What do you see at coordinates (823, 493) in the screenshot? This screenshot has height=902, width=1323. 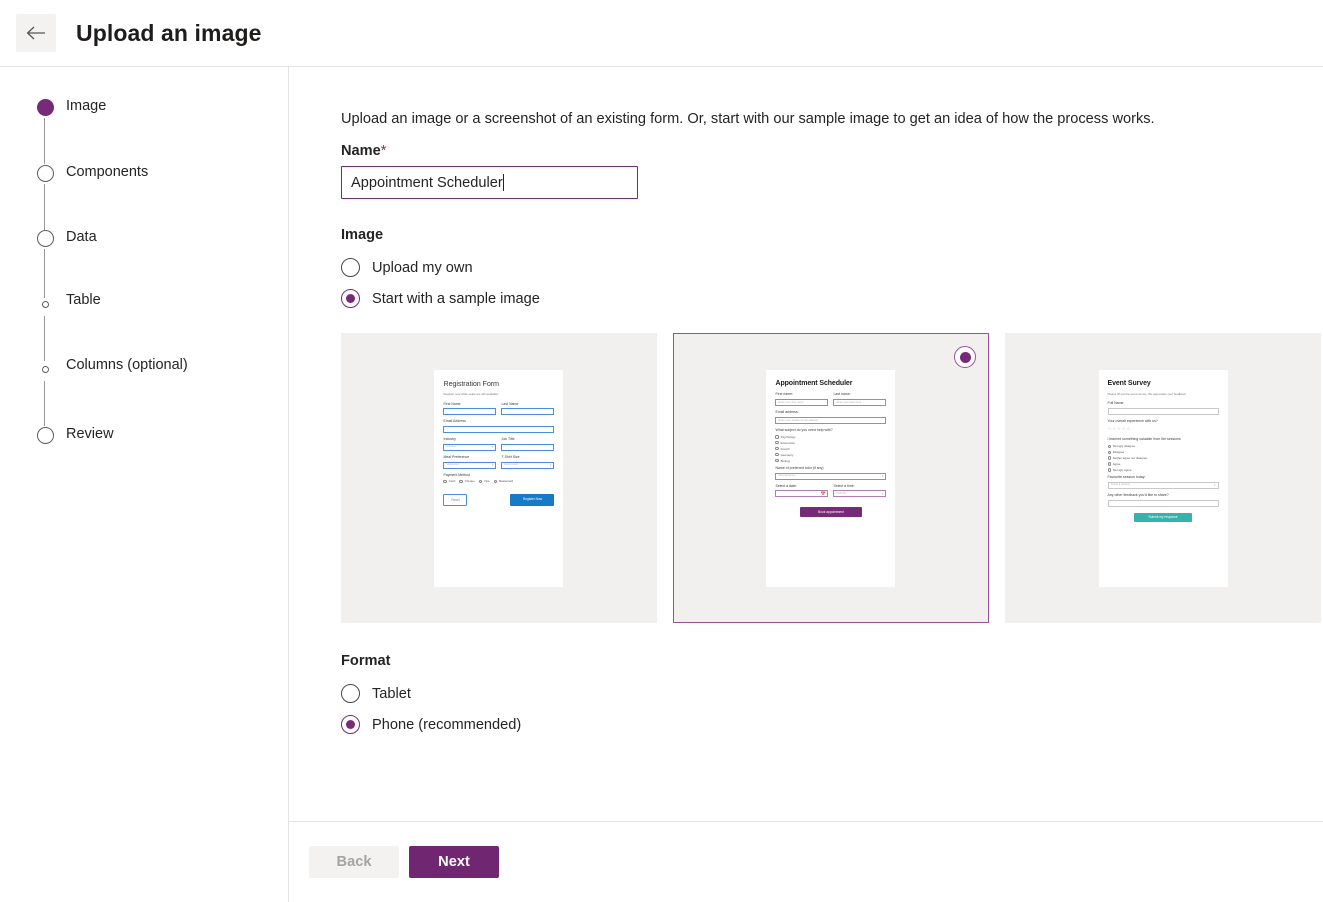 I see `calendar-icon: 📅` at bounding box center [823, 493].